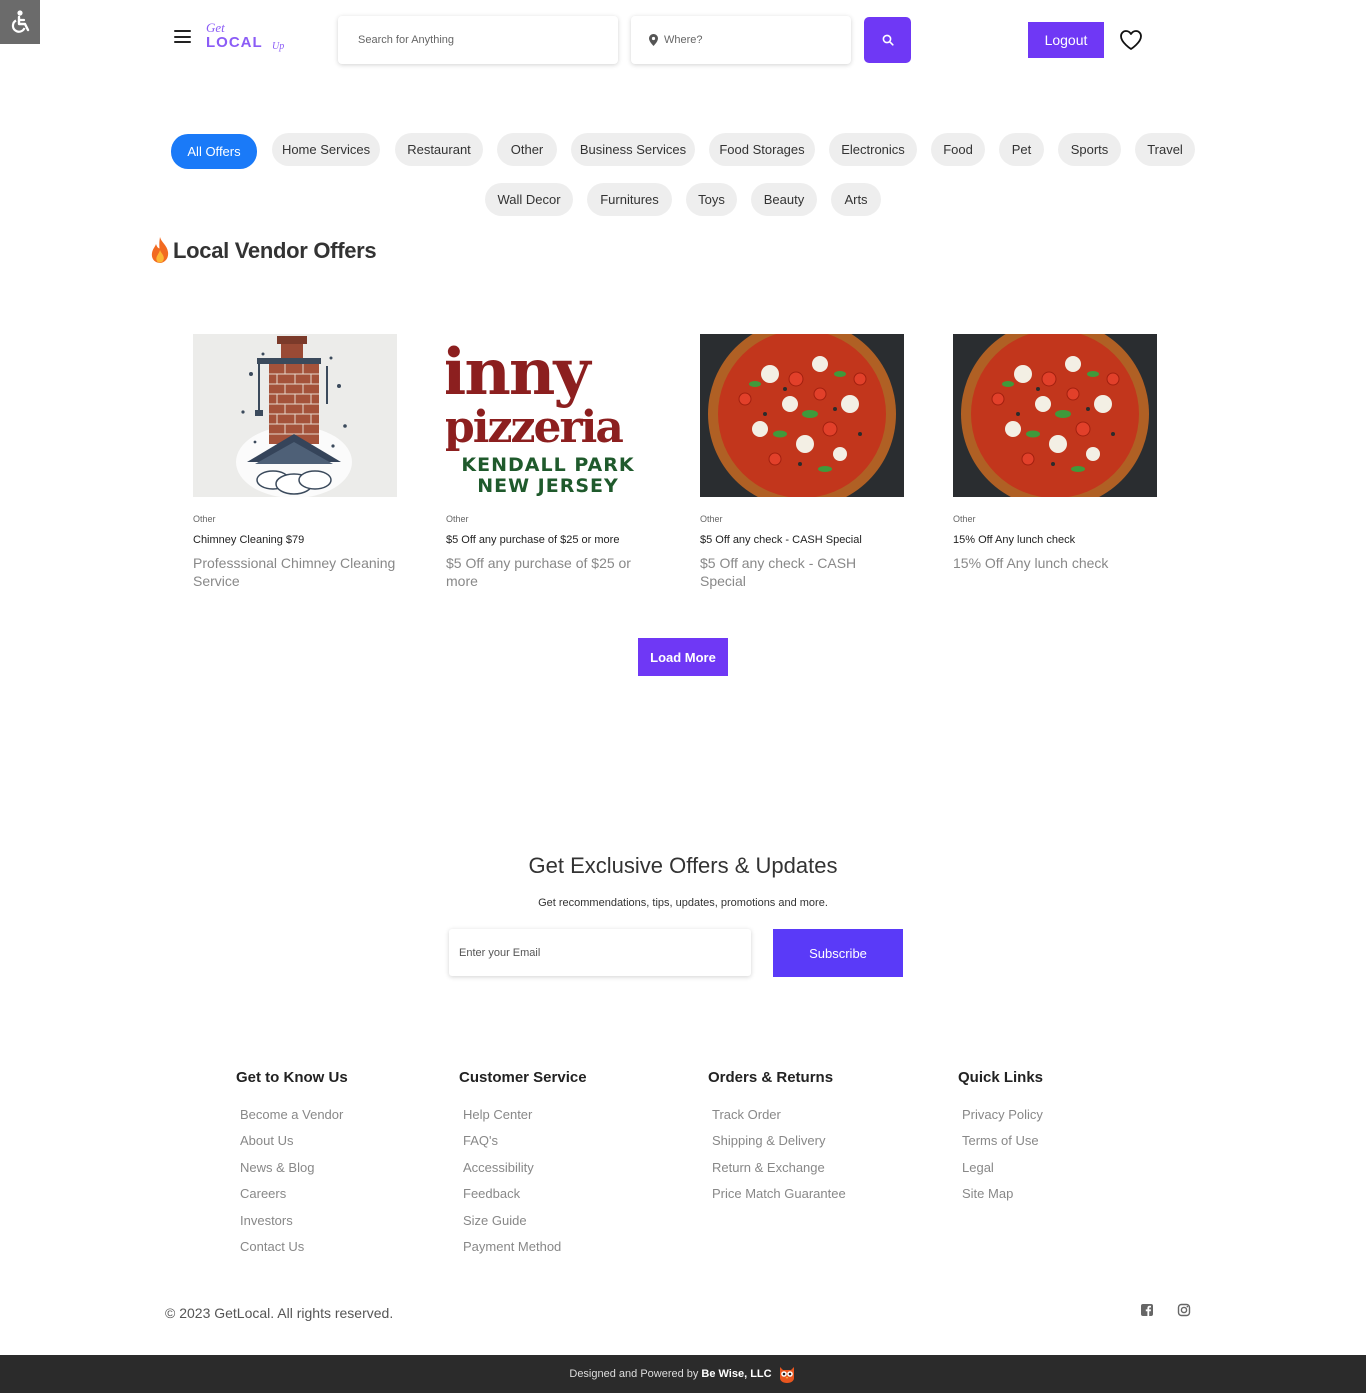 The width and height of the screenshot is (1366, 1393). Describe the element at coordinates (529, 199) in the screenshot. I see `category-chip-wall-decor: Wall Decor` at that location.